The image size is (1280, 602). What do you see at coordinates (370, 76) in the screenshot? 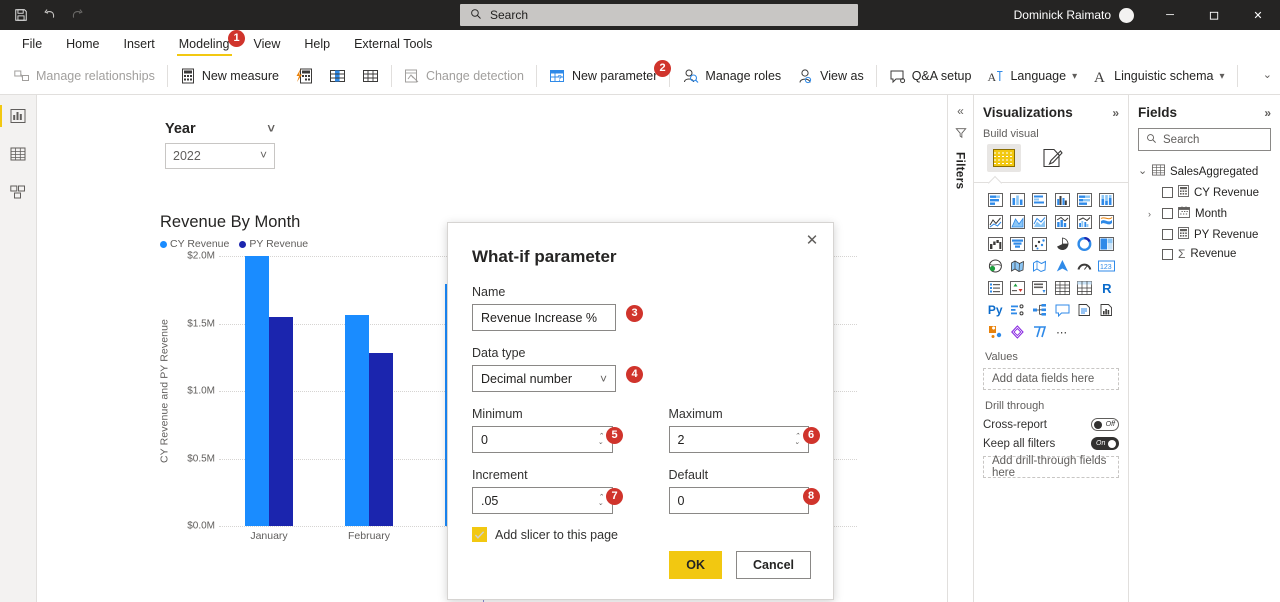
I see `new-table-button` at bounding box center [370, 76].